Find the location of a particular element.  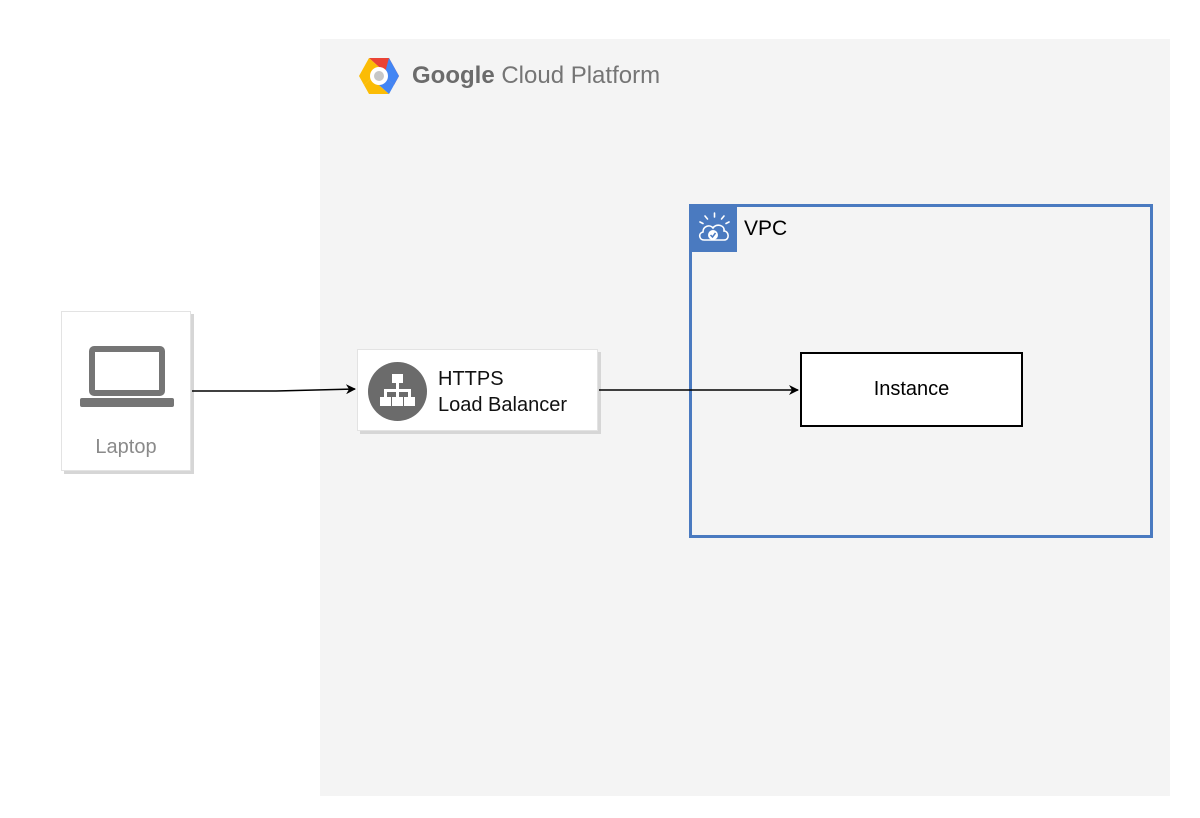

laptop-icon is located at coordinates (127, 376).